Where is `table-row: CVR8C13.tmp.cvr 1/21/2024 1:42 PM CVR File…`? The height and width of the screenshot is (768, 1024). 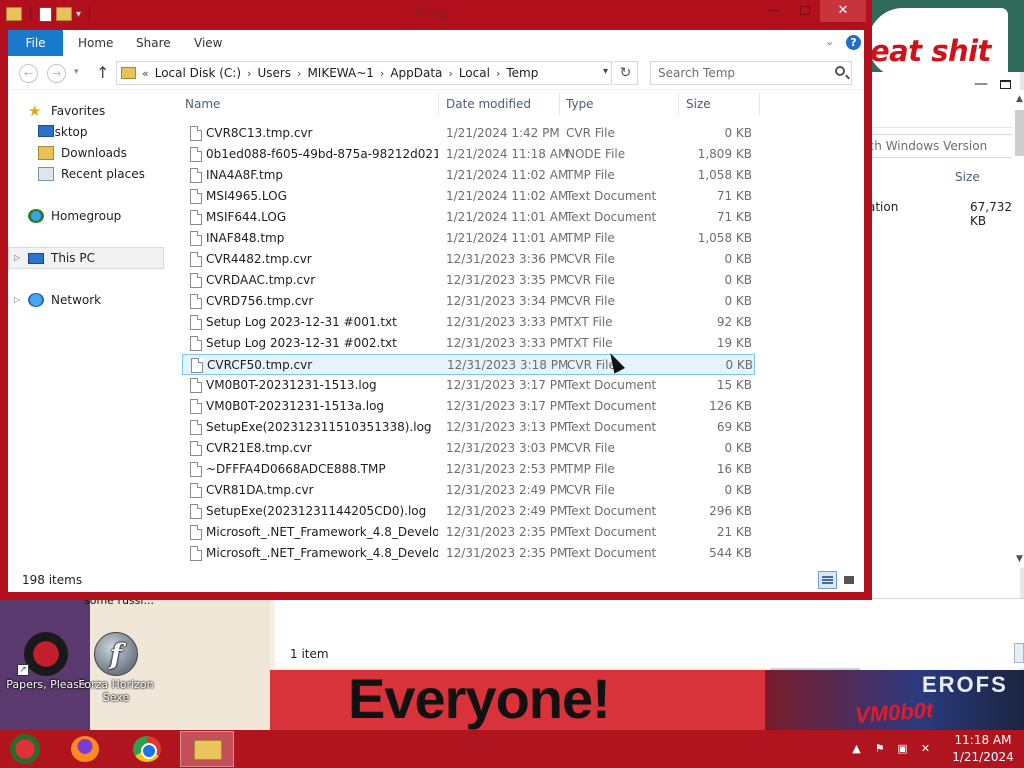 table-row: CVR8C13.tmp.cvr 1/21/2024 1:42 PM CVR File… is located at coordinates (468, 133).